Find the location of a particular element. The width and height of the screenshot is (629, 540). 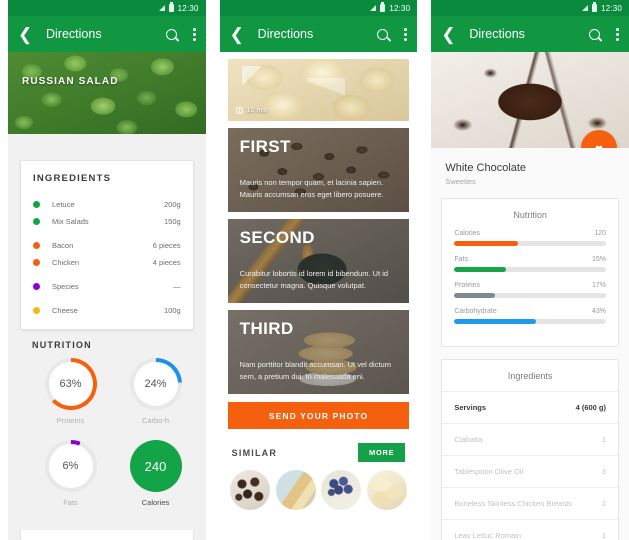

ingredient-table-value: 1 is located at coordinates (604, 535).